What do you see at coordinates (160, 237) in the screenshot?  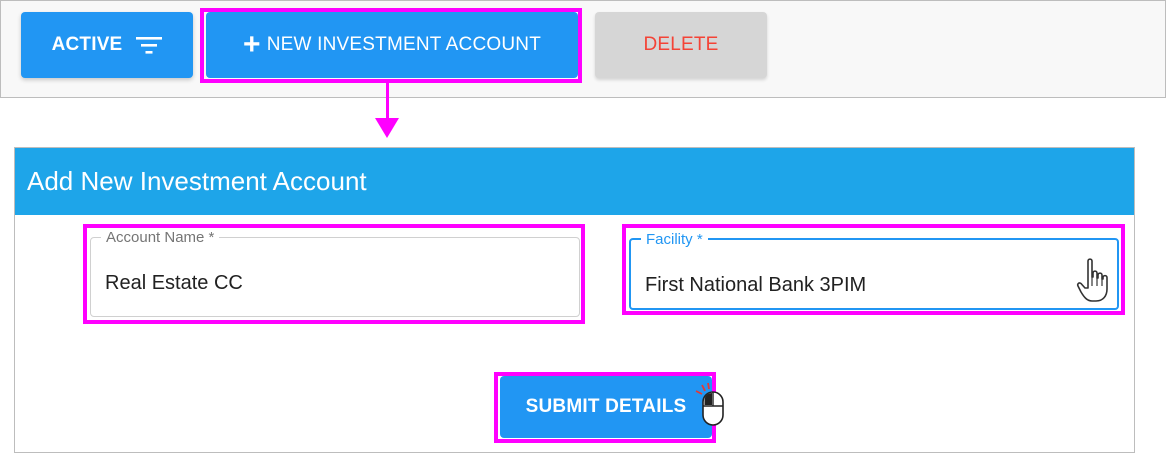 I see `account-name-label: Account Name *` at bounding box center [160, 237].